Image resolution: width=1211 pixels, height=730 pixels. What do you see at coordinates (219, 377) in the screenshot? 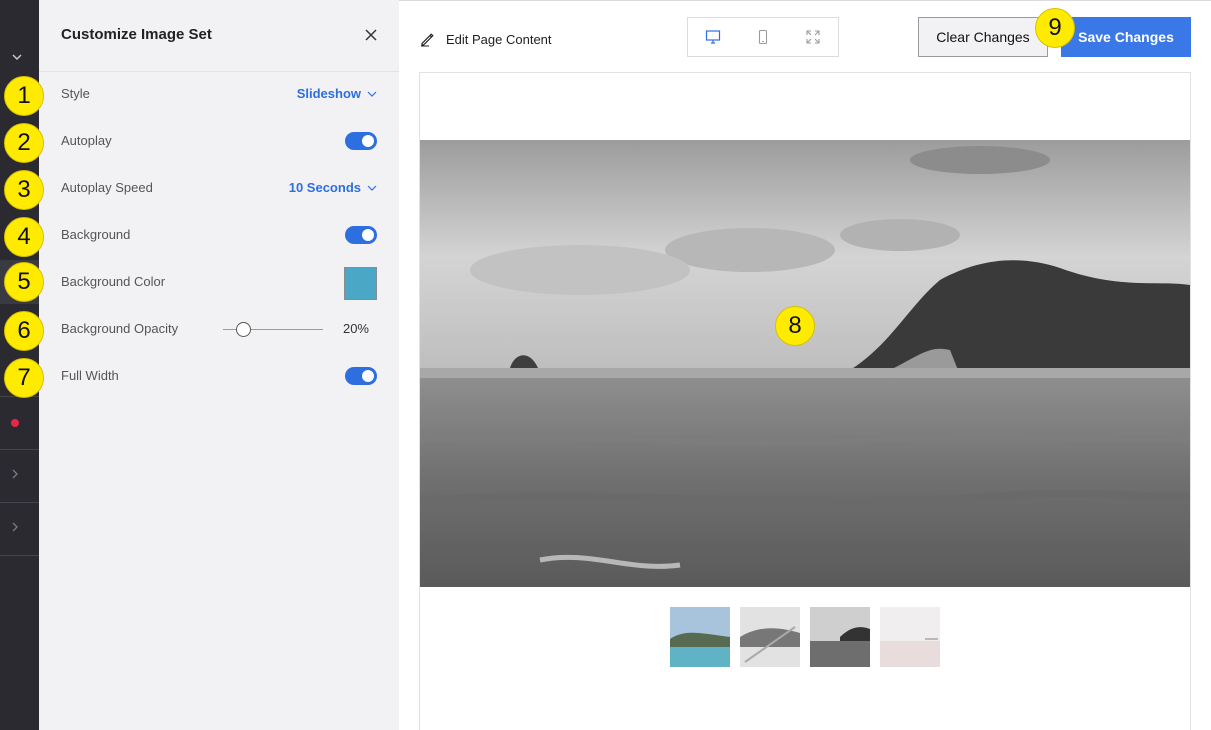
I see `setting-full-width: Full Width` at bounding box center [219, 377].